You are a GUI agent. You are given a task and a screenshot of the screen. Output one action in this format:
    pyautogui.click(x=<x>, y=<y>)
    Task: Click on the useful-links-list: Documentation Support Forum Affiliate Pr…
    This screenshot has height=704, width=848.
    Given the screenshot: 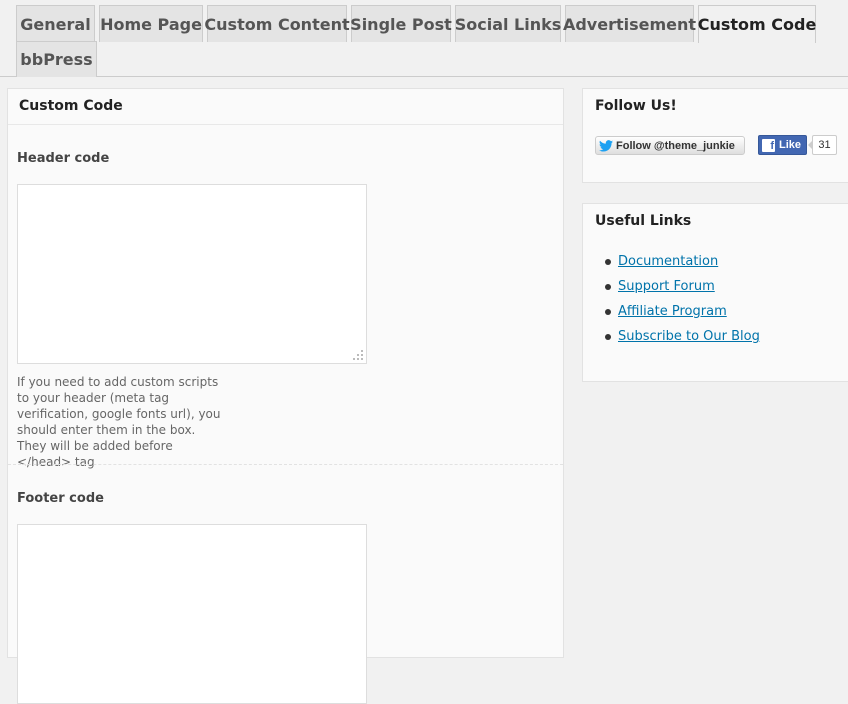 What is the action you would take?
    pyautogui.click(x=677, y=304)
    